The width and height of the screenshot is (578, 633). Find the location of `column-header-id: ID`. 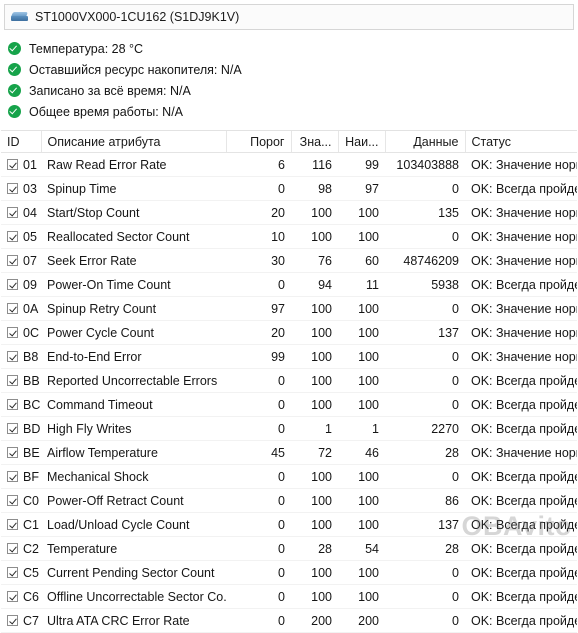

column-header-id: ID is located at coordinates (21, 142).